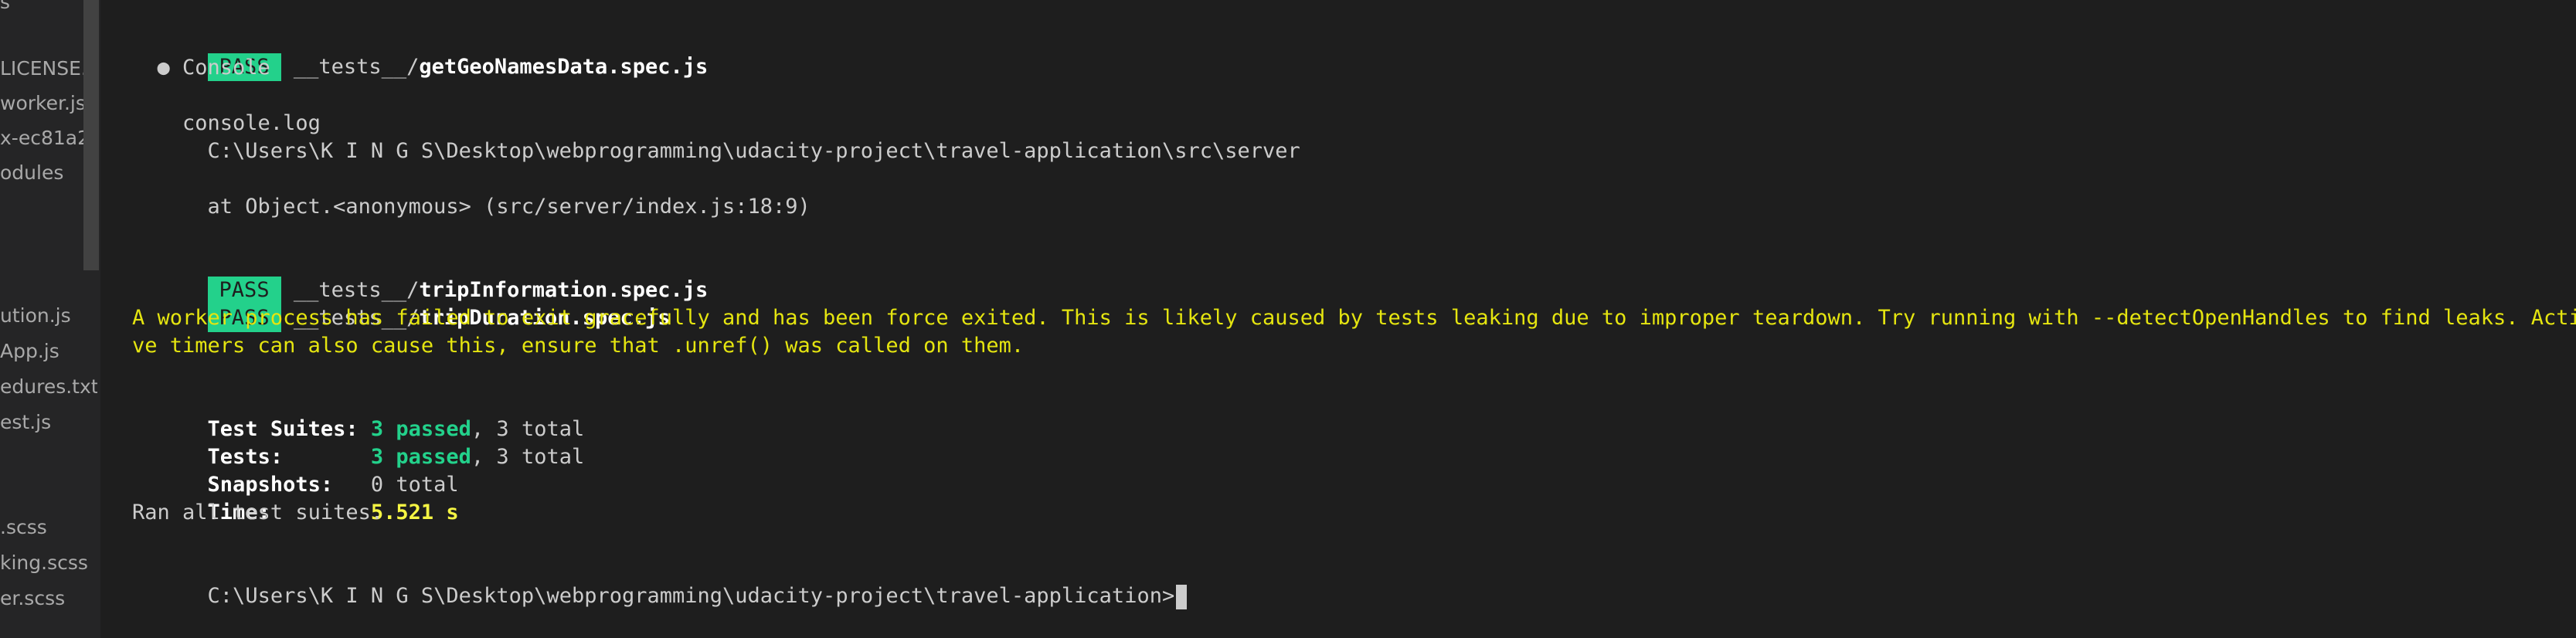  What do you see at coordinates (43, 103) in the screenshot?
I see `sidebar-item-label: worker.js` at bounding box center [43, 103].